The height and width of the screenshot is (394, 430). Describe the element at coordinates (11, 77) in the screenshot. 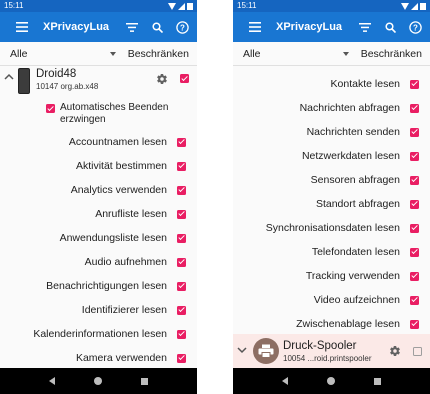

I see `chevron-up-icon` at that location.